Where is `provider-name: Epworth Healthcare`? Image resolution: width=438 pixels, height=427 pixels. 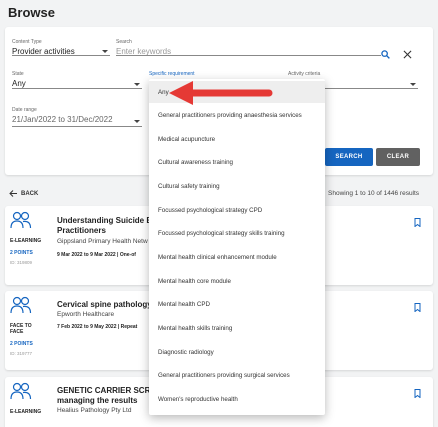
provider-name: Epworth Healthcare is located at coordinates (86, 314).